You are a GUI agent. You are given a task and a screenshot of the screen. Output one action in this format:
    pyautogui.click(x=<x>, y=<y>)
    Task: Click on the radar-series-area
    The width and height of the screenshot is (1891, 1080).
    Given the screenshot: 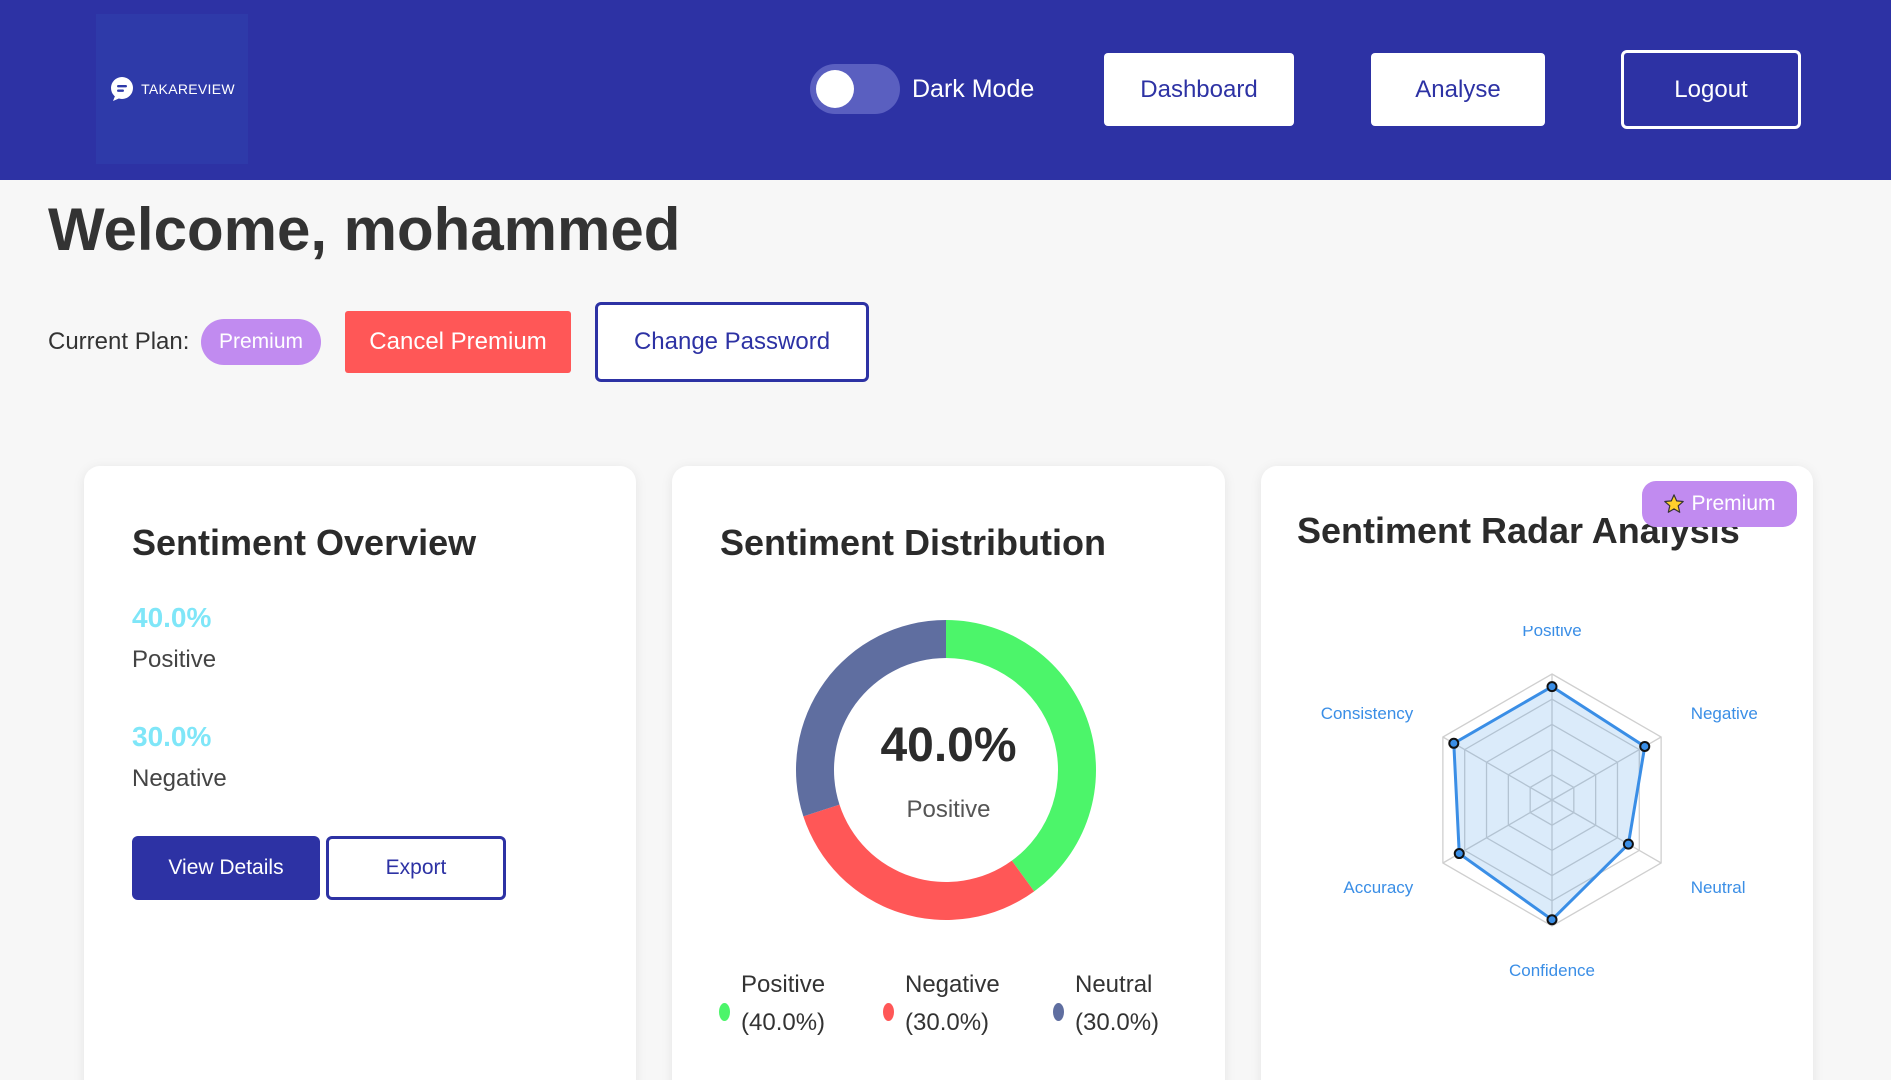 What is the action you would take?
    pyautogui.click(x=1549, y=803)
    